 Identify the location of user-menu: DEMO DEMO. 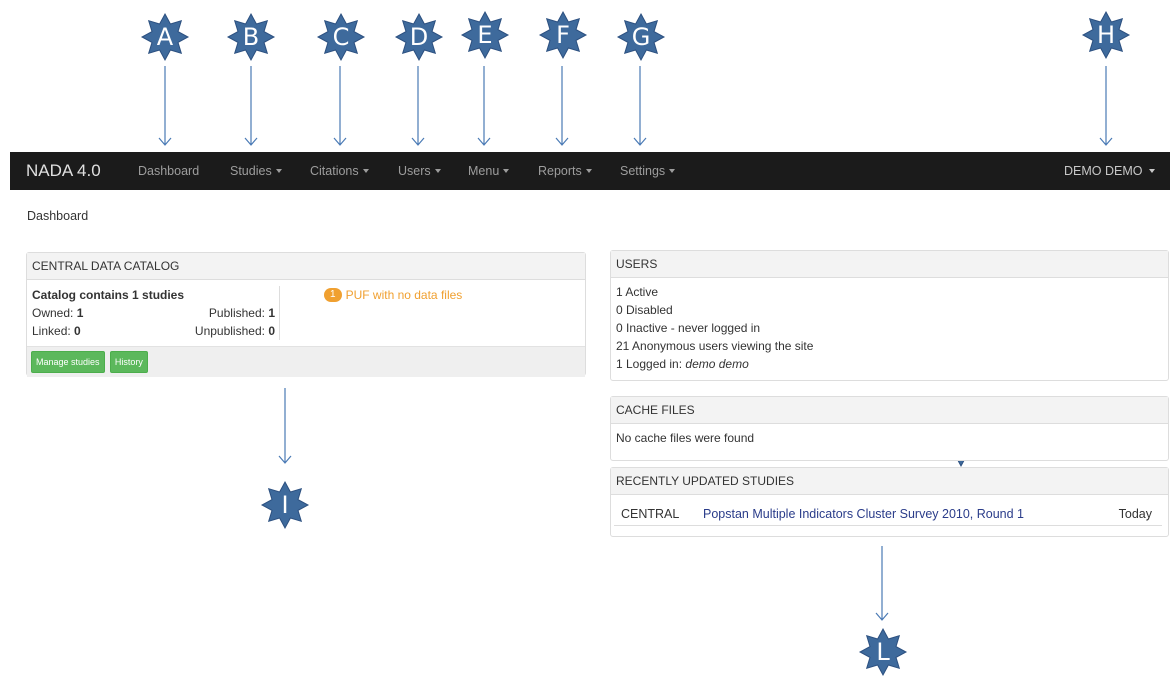
(1110, 171).